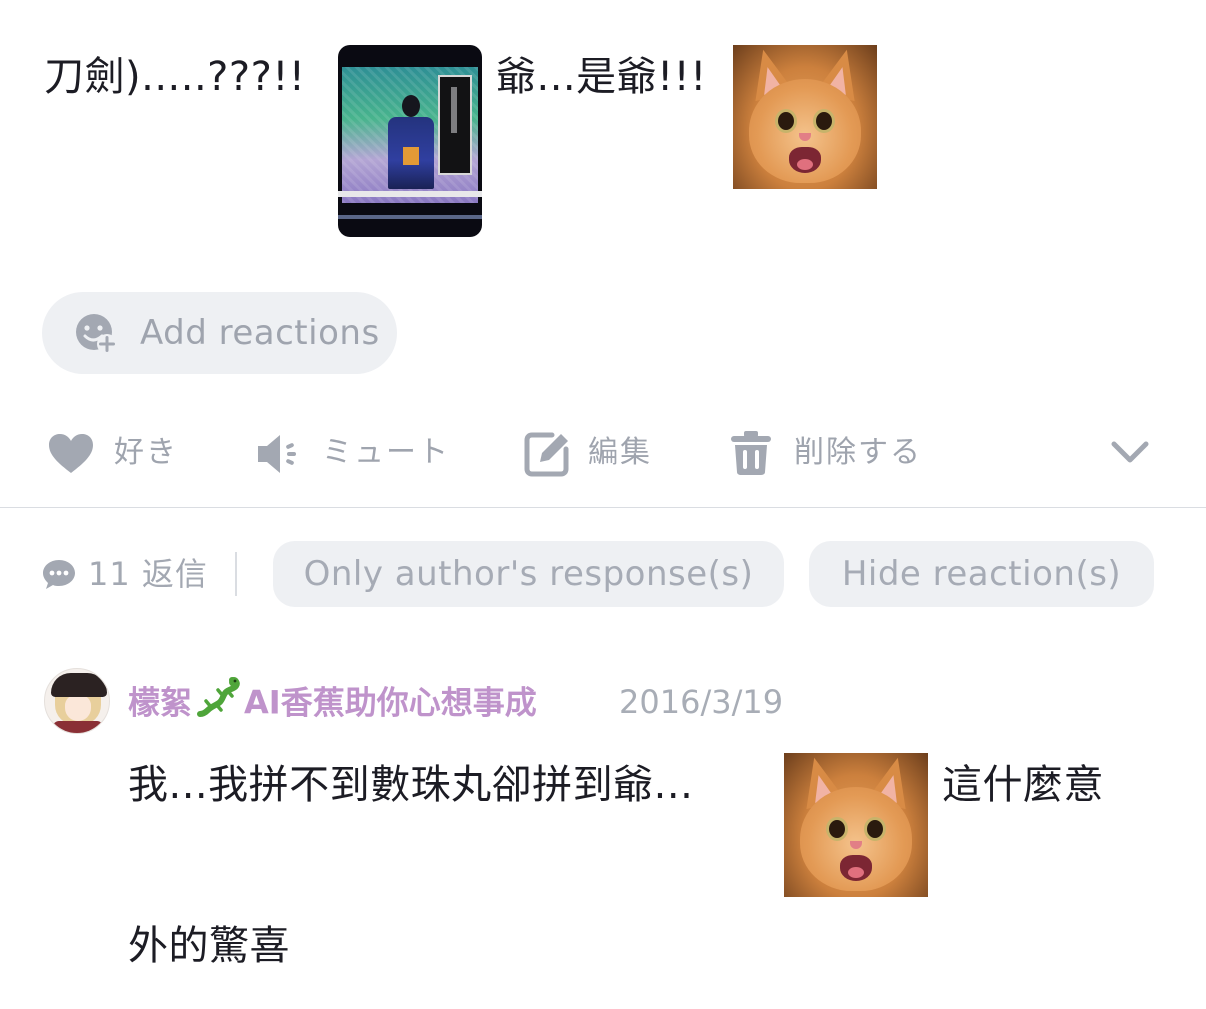  What do you see at coordinates (278, 456) in the screenshot?
I see `speaker-mute-icon` at bounding box center [278, 456].